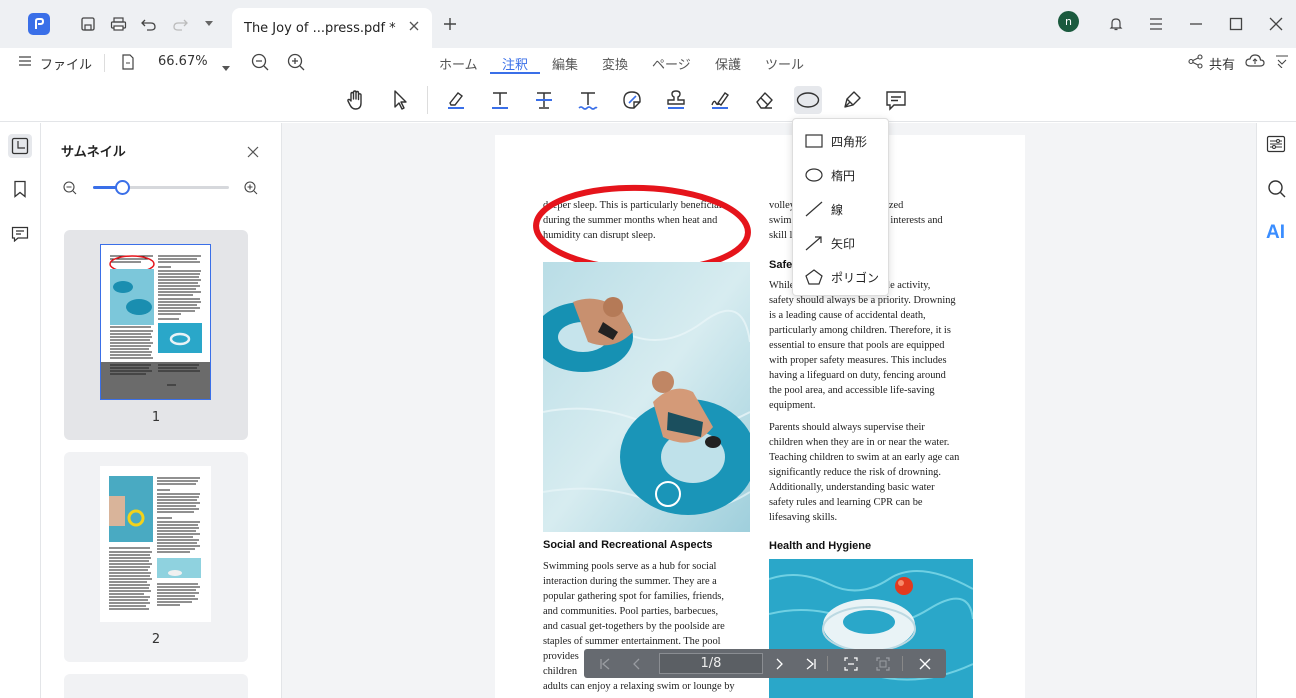 This screenshot has height=698, width=1296. Describe the element at coordinates (544, 100) in the screenshot. I see `strikethrough-tool-icon` at that location.